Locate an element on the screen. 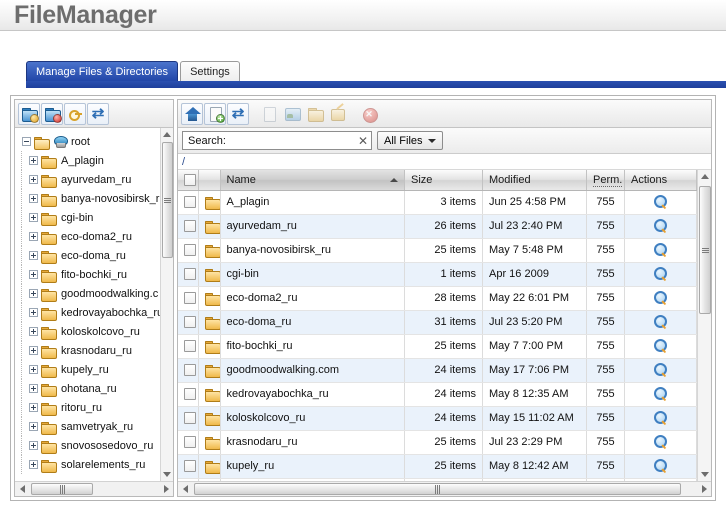 This screenshot has height=511, width=726. tab-manage-files: Manage Files & Directories is located at coordinates (102, 71).